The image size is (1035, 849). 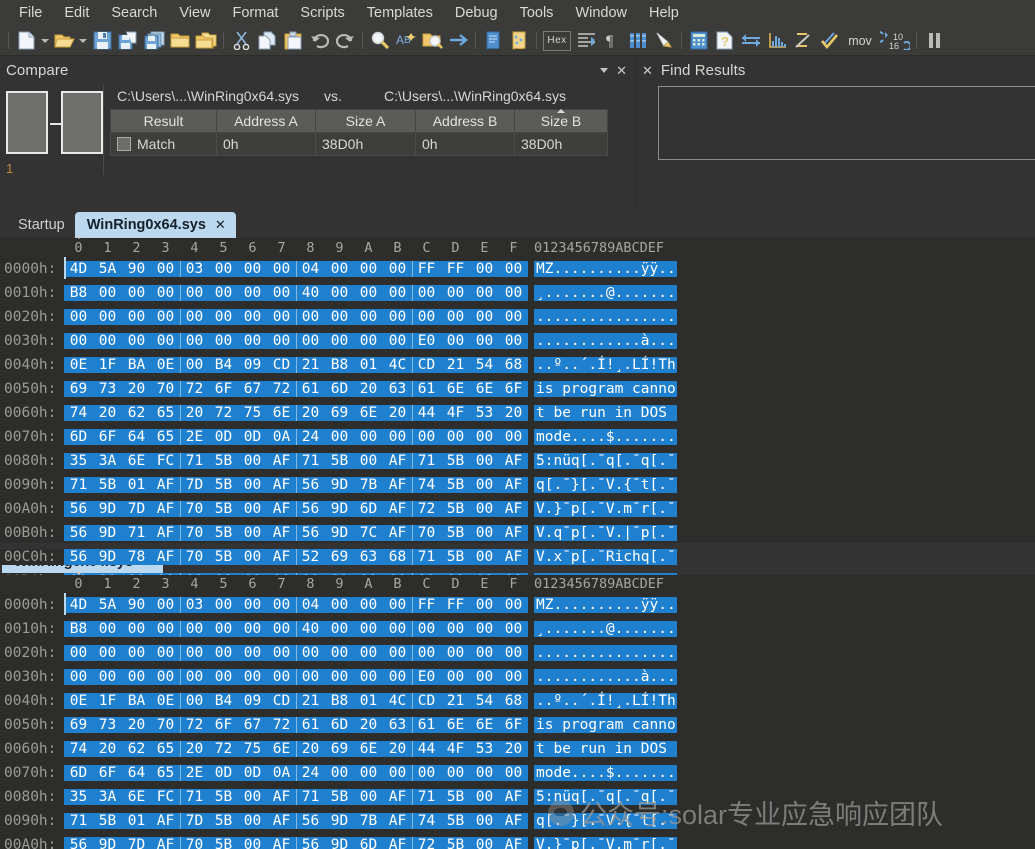 I want to click on inspector-icon: ?, so click(x=725, y=41).